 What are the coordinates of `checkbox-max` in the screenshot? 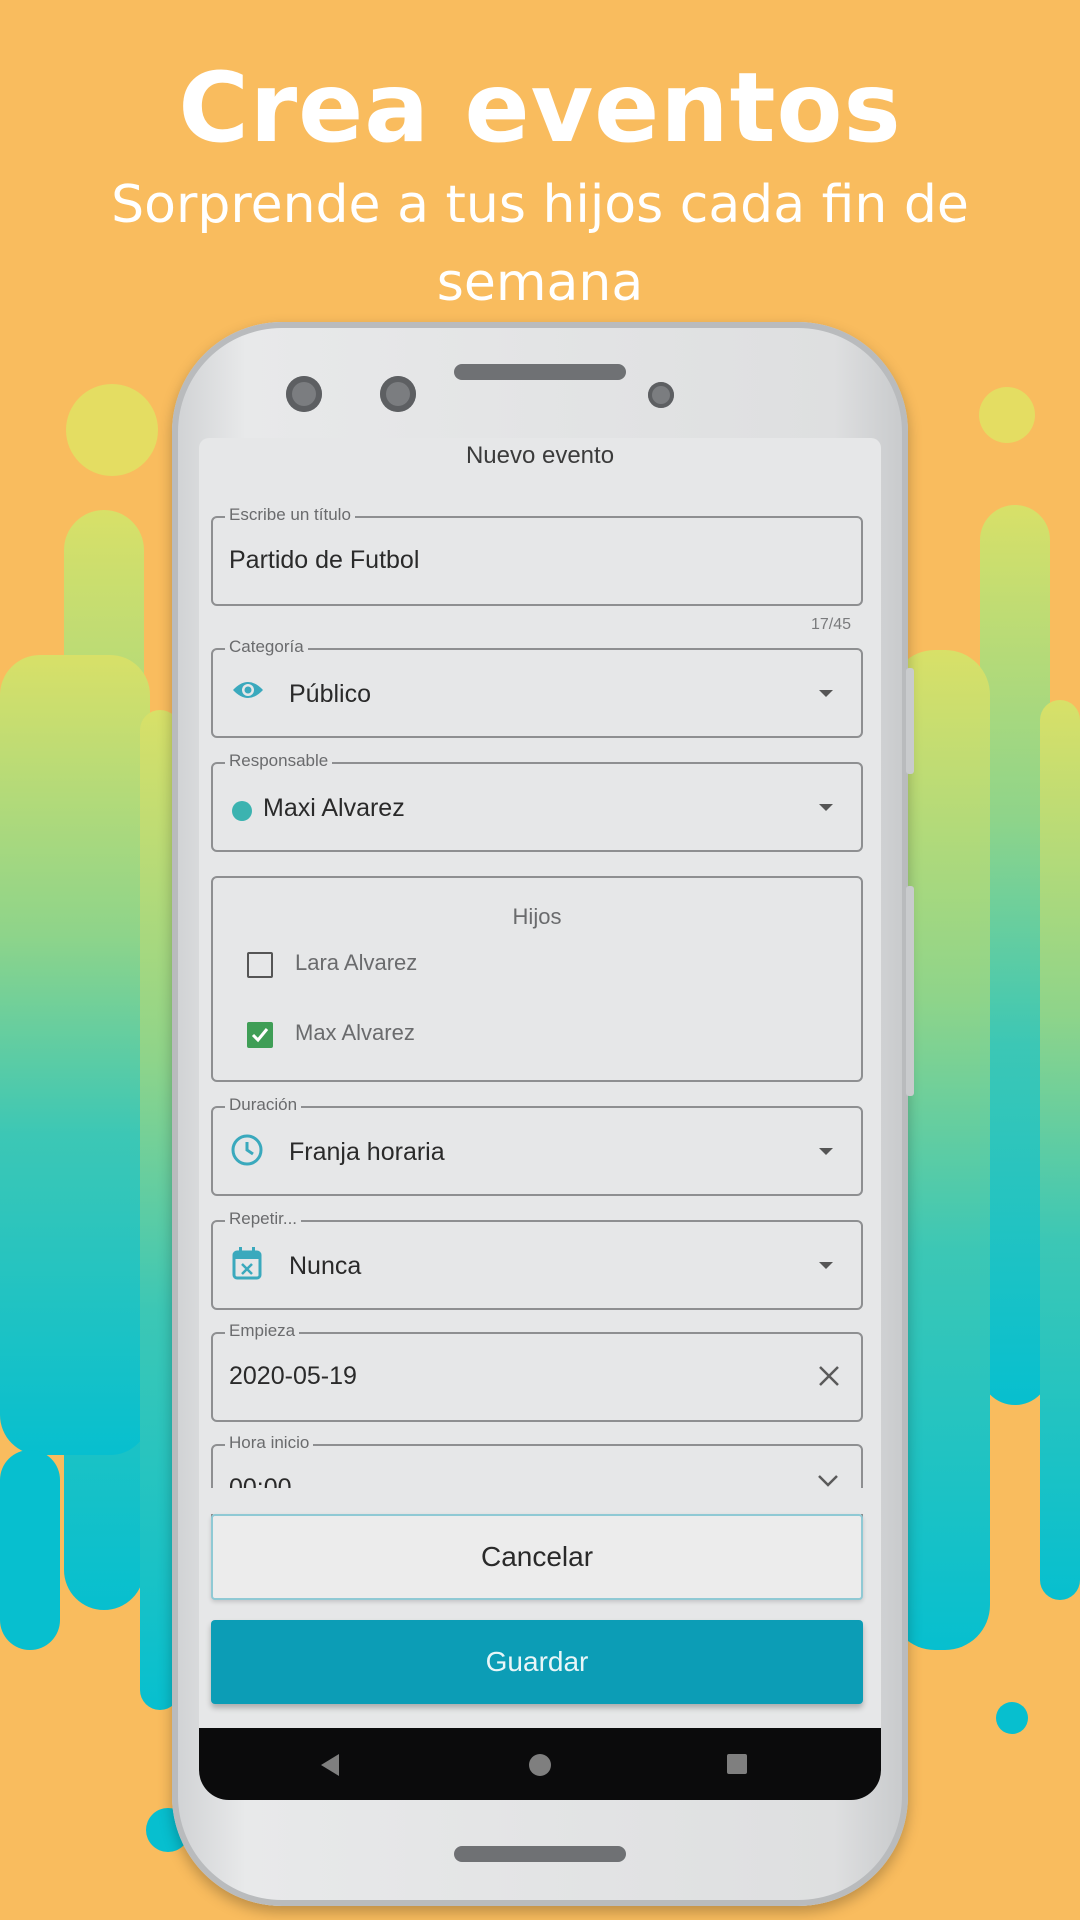 It's located at (260, 1035).